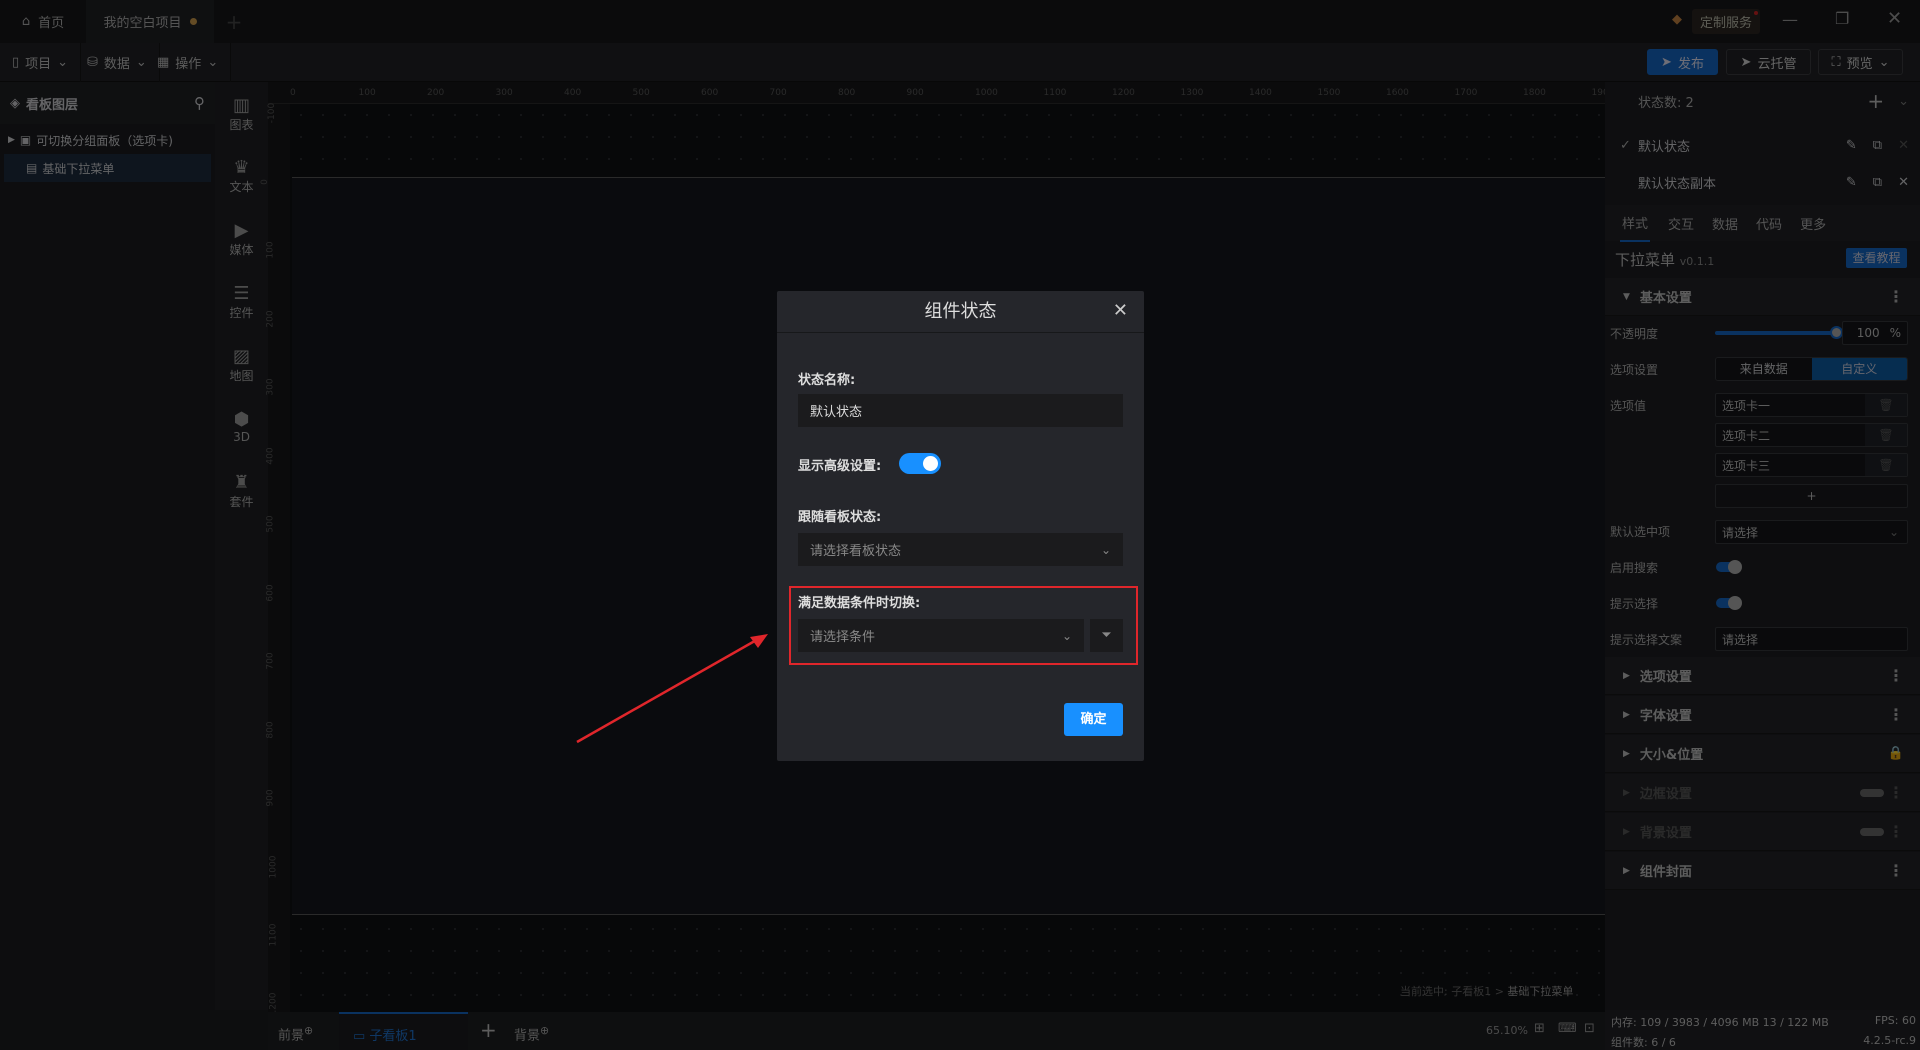 This screenshot has width=1920, height=1050. What do you see at coordinates (920, 463) in the screenshot?
I see `advanced-settings-toggle` at bounding box center [920, 463].